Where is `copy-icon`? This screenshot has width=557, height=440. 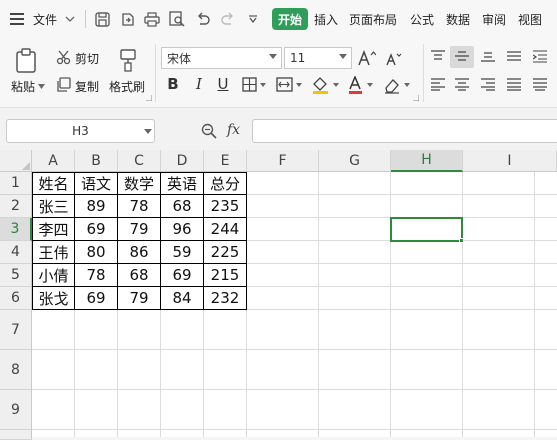 copy-icon is located at coordinates (63, 84).